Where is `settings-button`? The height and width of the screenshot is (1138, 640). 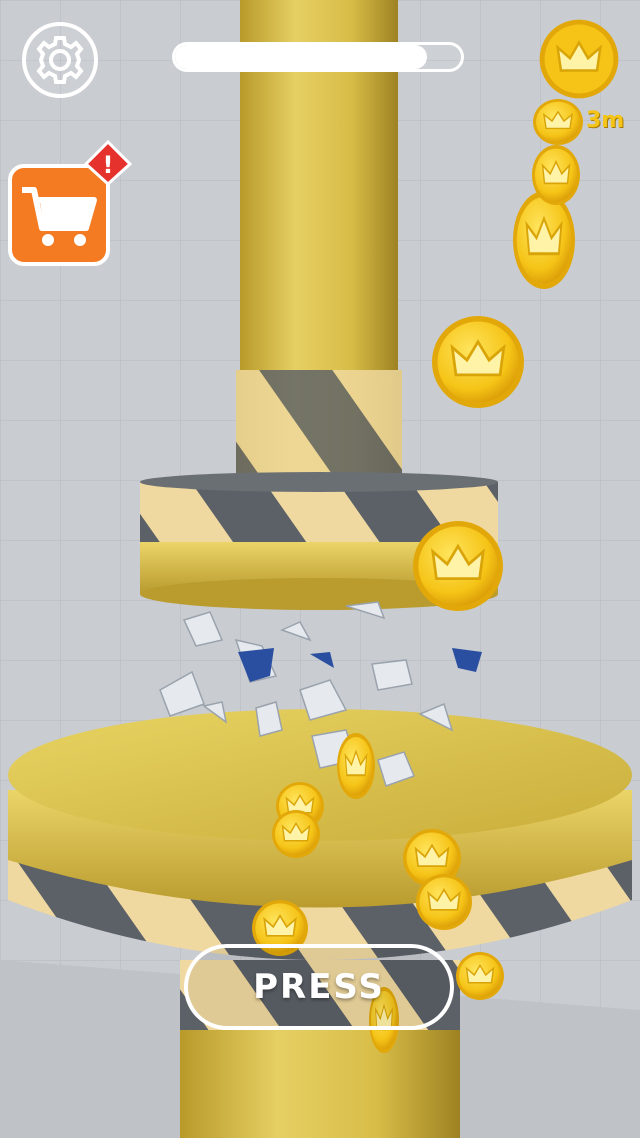
settings-button is located at coordinates (60, 60).